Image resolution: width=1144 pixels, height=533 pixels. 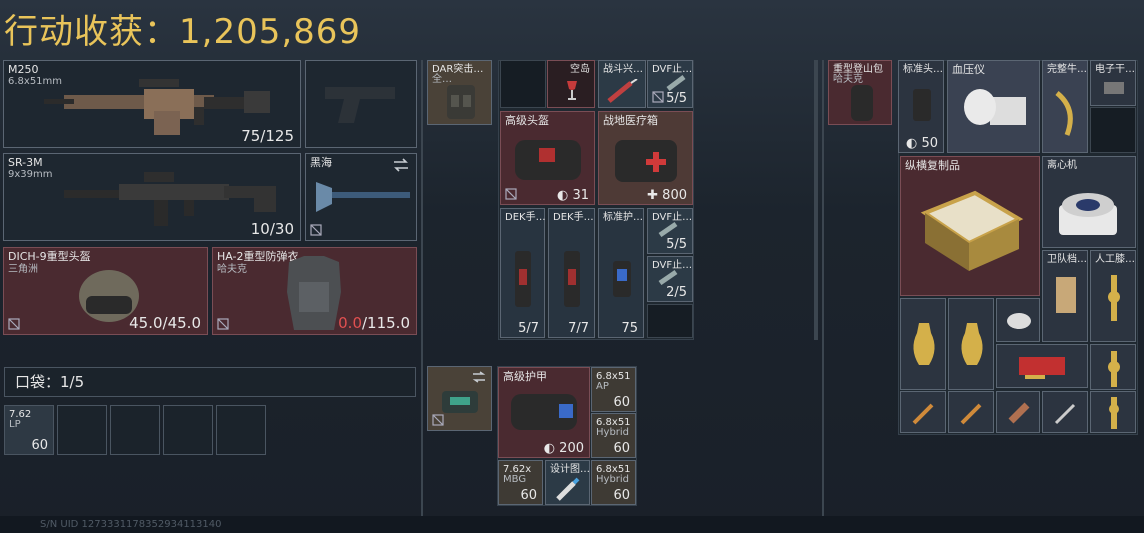 I want to click on tourniquet-icon, so click(x=668, y=277).